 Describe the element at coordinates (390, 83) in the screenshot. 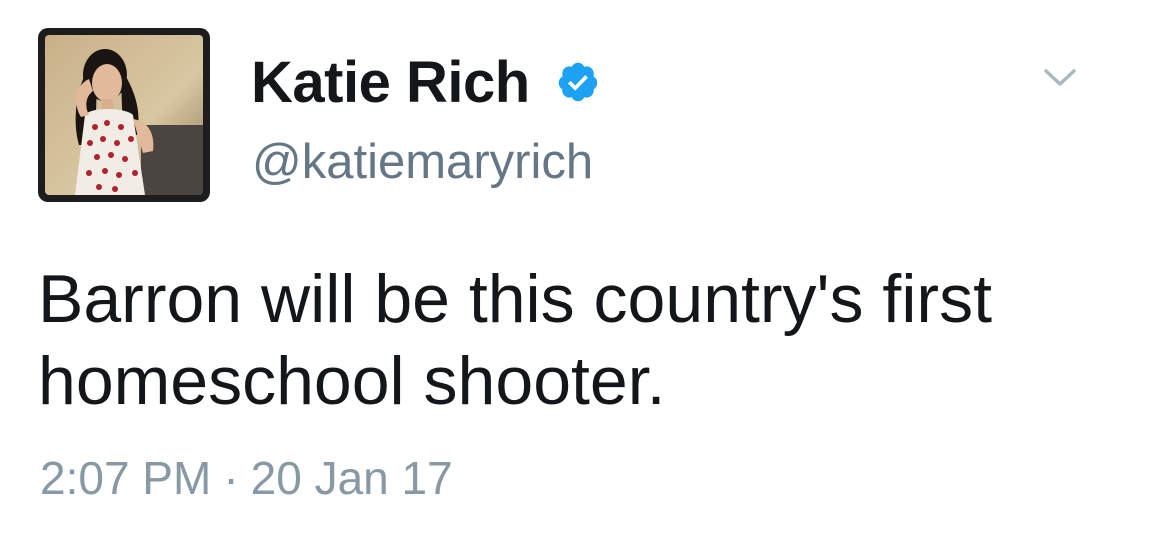

I see `display-name: Katie Rich` at that location.